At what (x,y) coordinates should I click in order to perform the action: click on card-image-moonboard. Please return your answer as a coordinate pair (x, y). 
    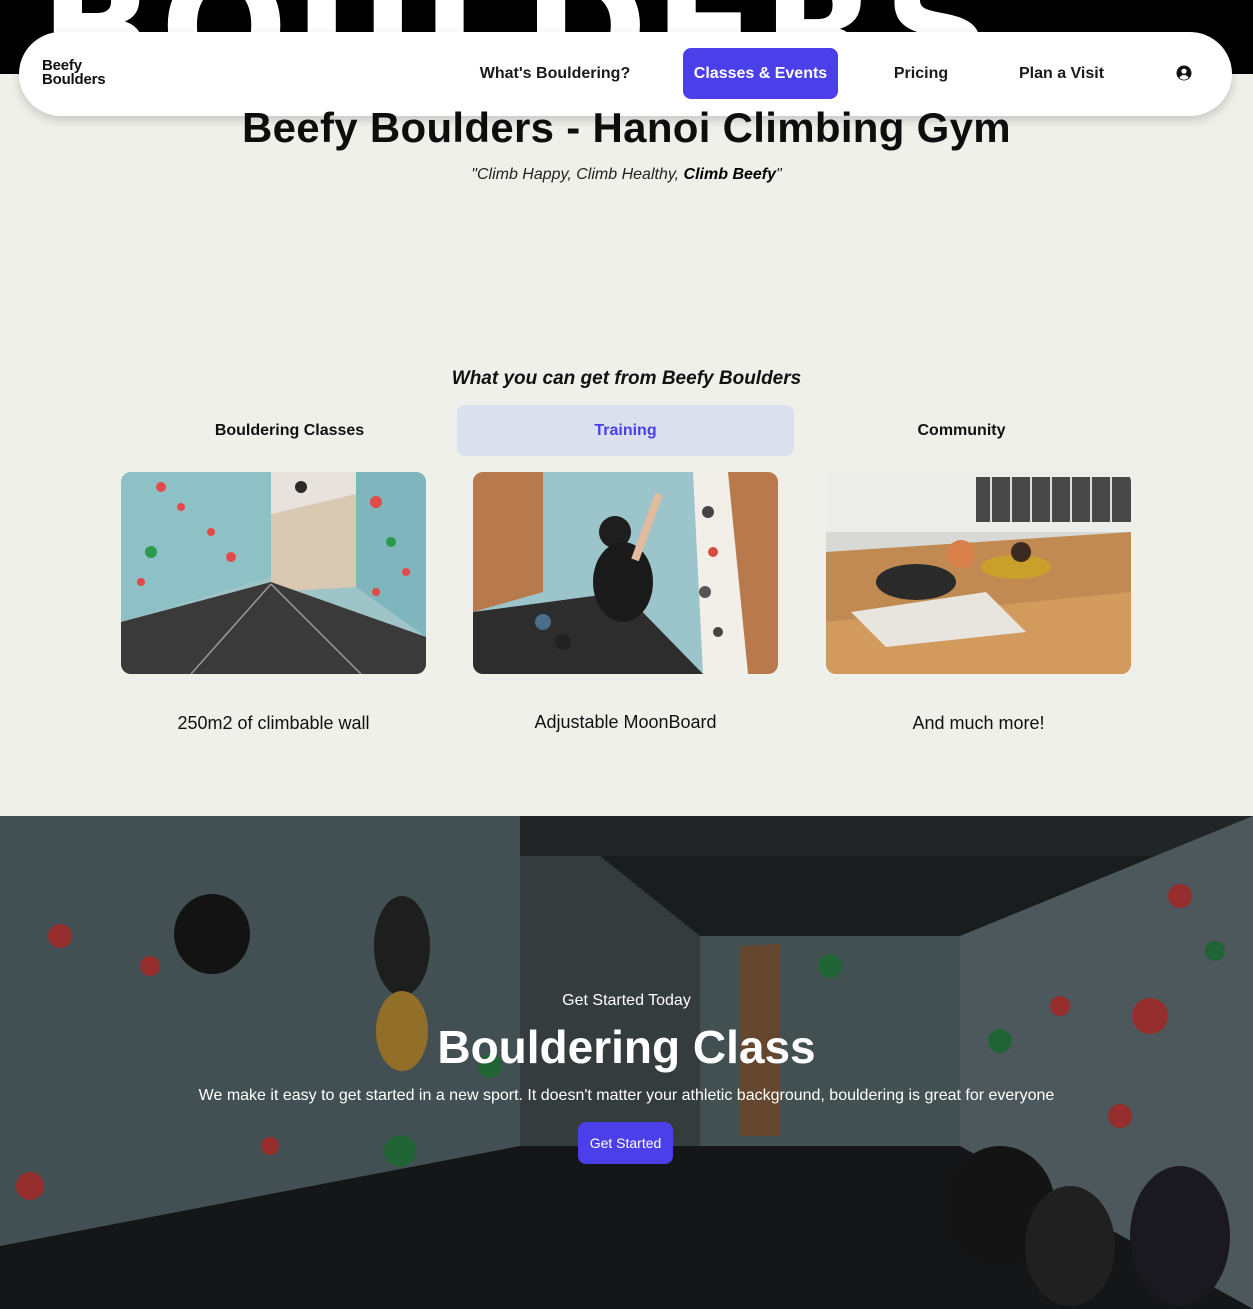
    Looking at the image, I should click on (625, 573).